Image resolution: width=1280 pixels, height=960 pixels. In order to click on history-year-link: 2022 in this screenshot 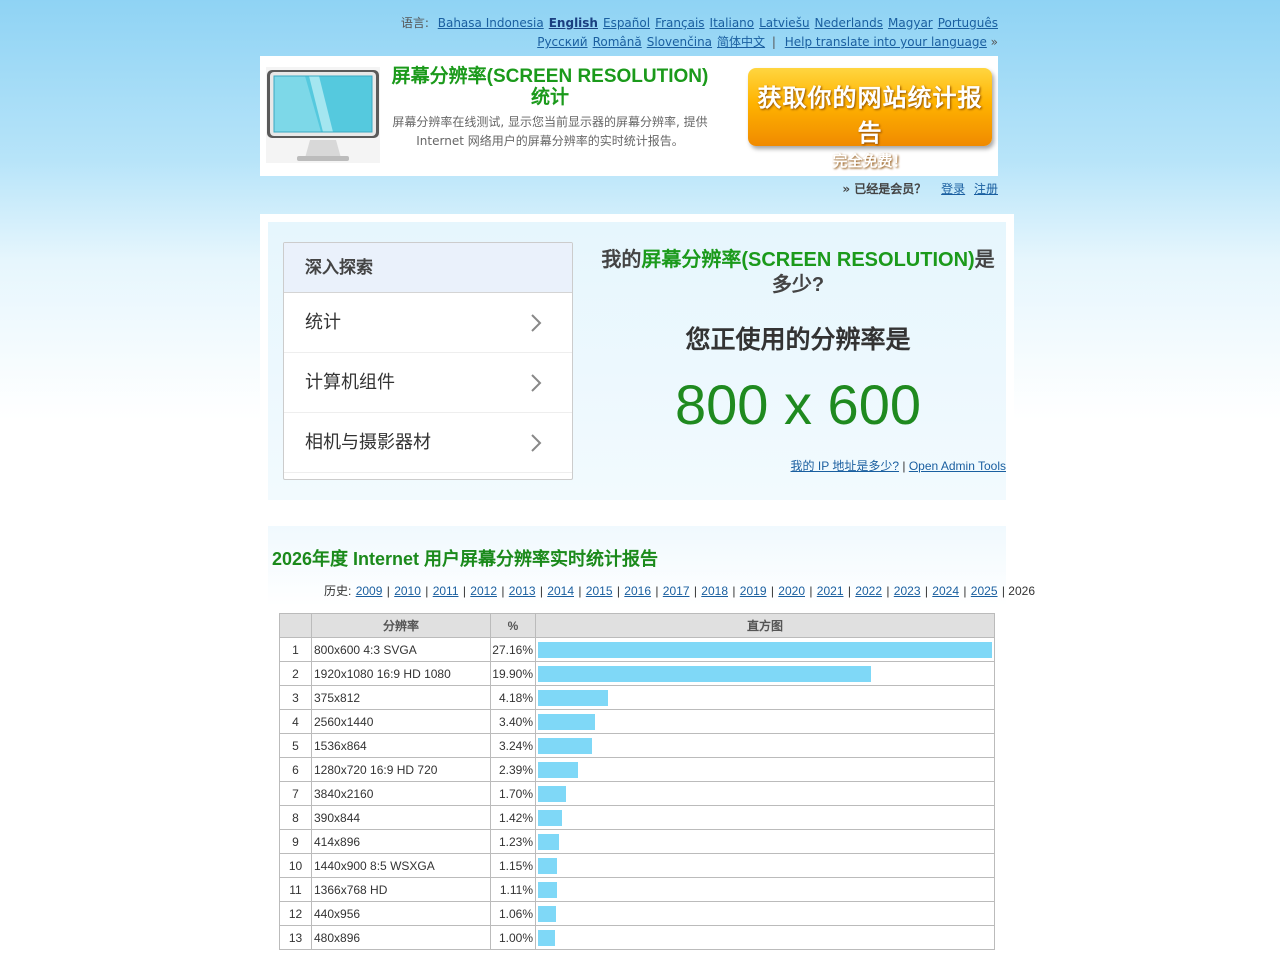, I will do `click(868, 591)`.